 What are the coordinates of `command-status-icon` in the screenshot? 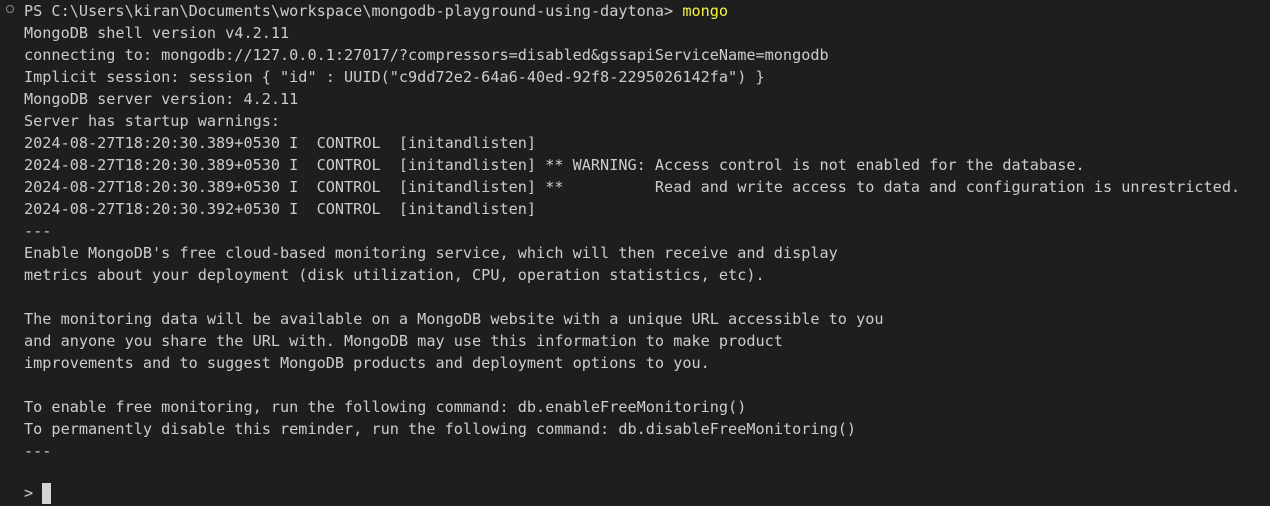 It's located at (10, 9).